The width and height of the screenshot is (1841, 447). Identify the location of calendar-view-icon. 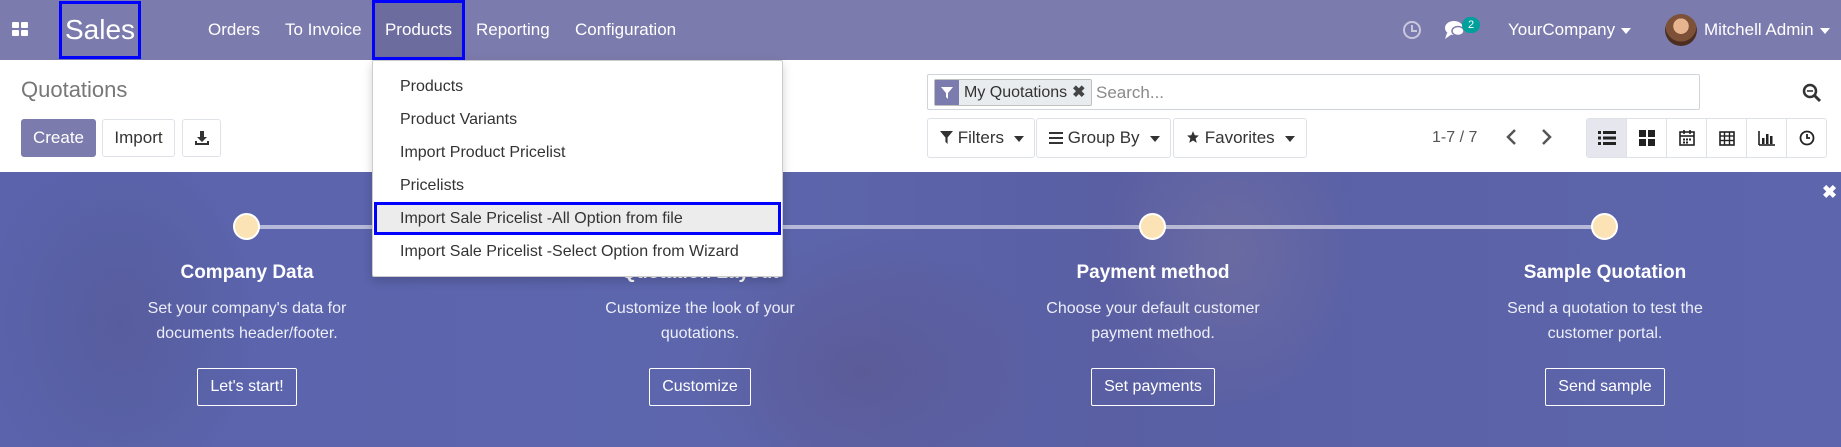
(1687, 138).